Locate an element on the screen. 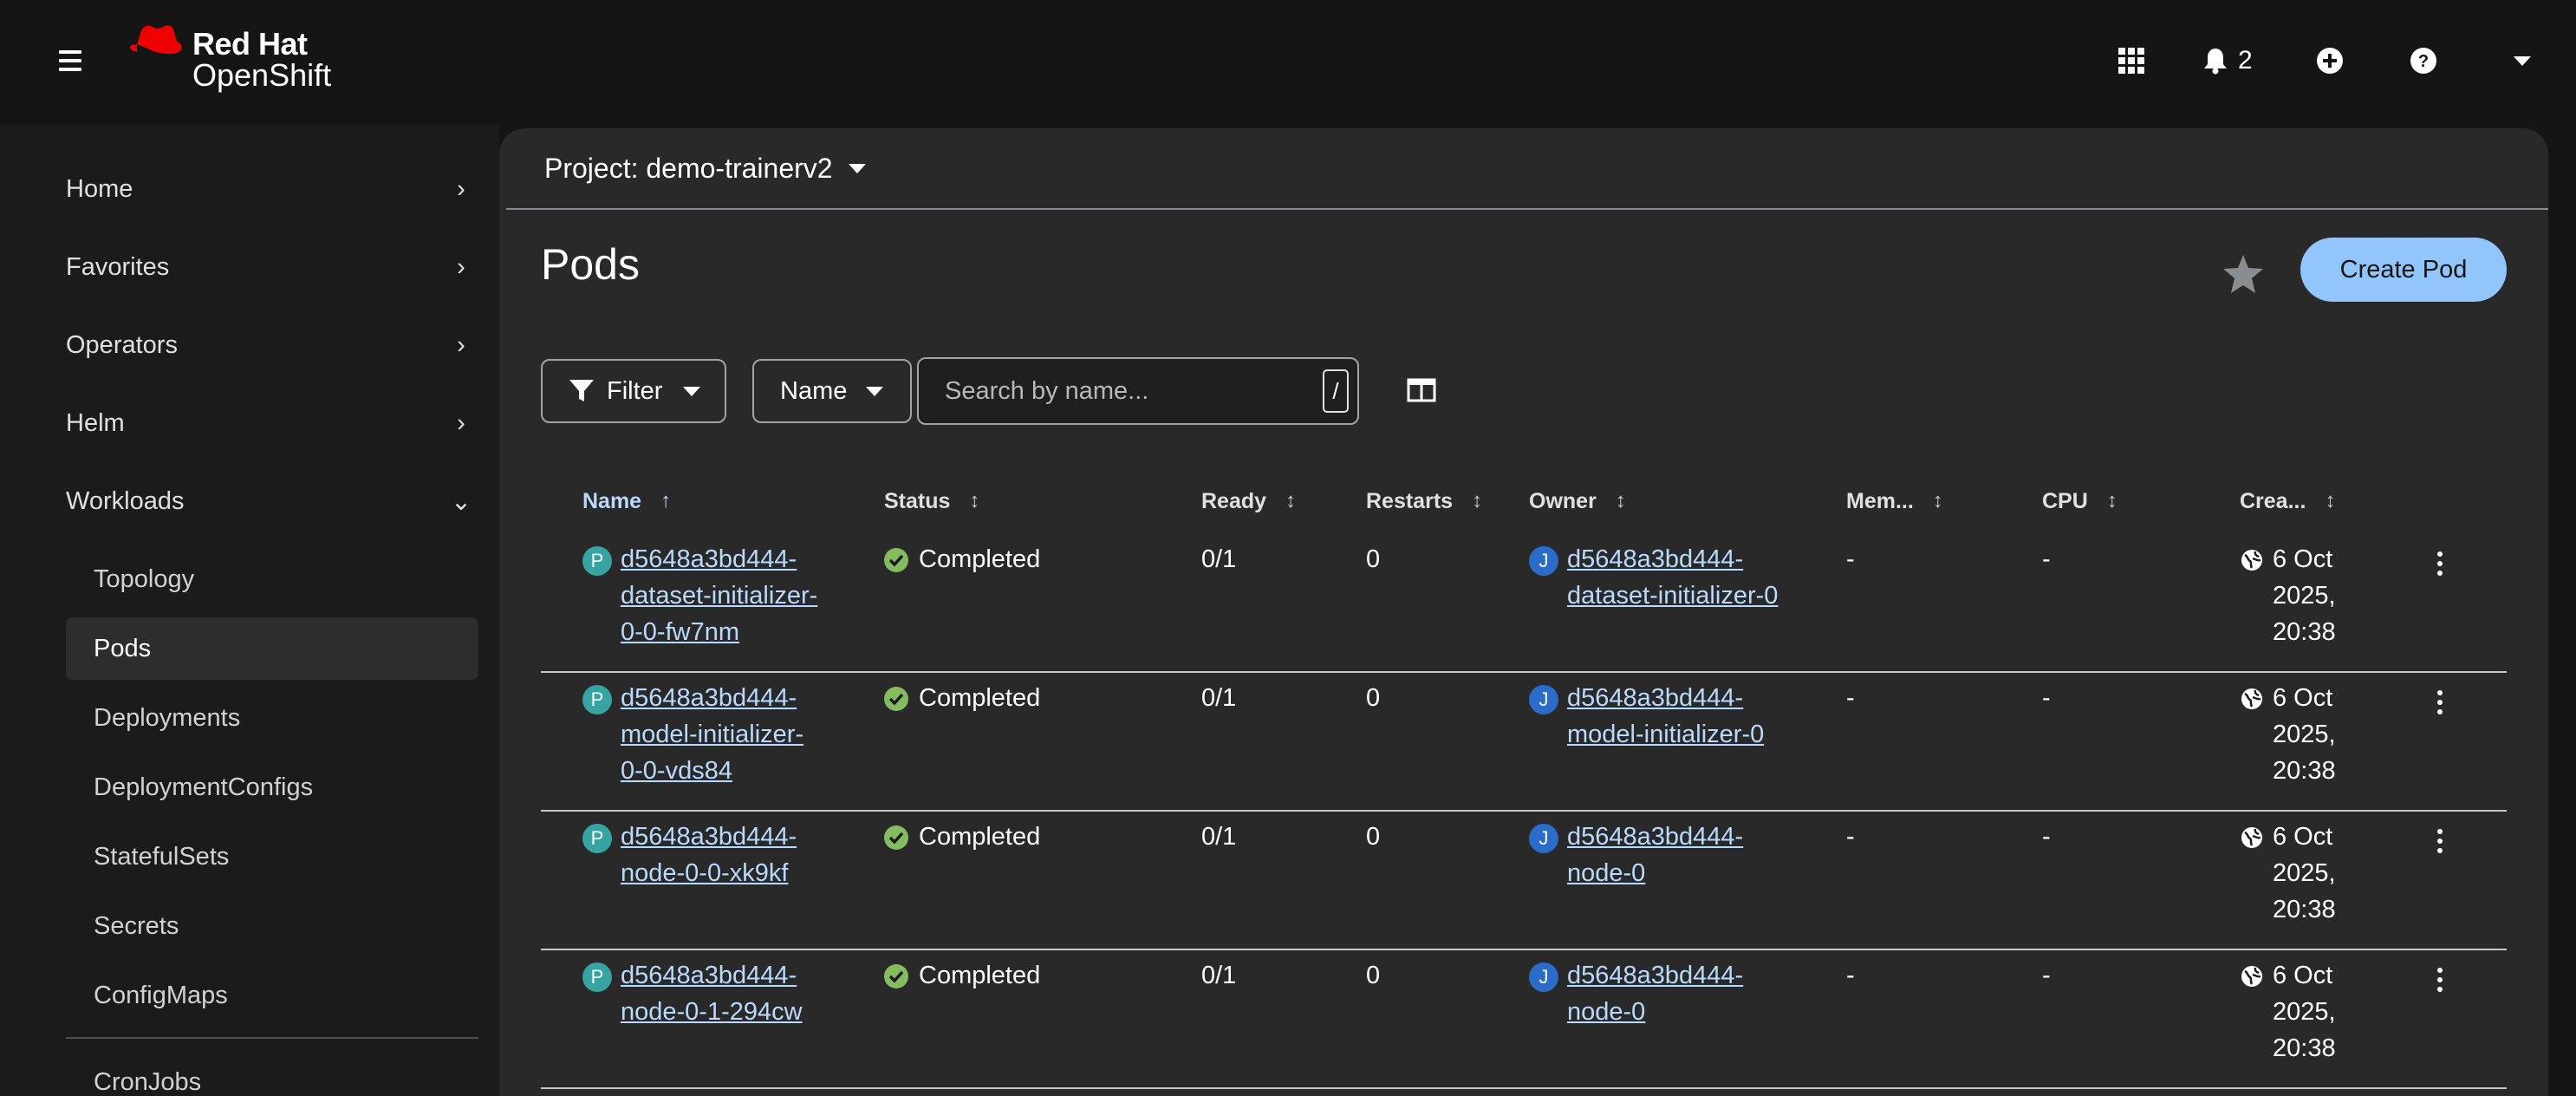  column-header-restarts: Restarts ↕ is located at coordinates (1424, 501).